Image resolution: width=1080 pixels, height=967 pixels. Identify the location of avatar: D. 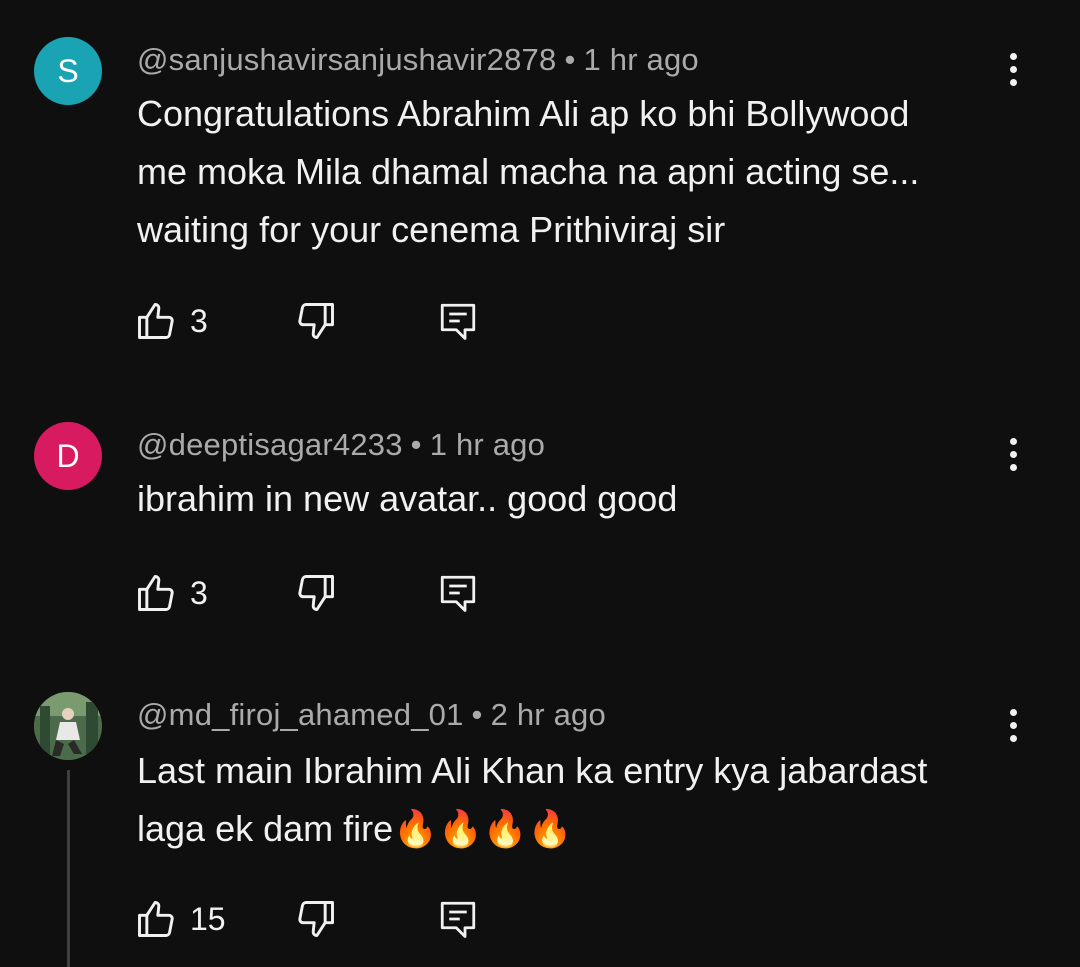
(68, 456).